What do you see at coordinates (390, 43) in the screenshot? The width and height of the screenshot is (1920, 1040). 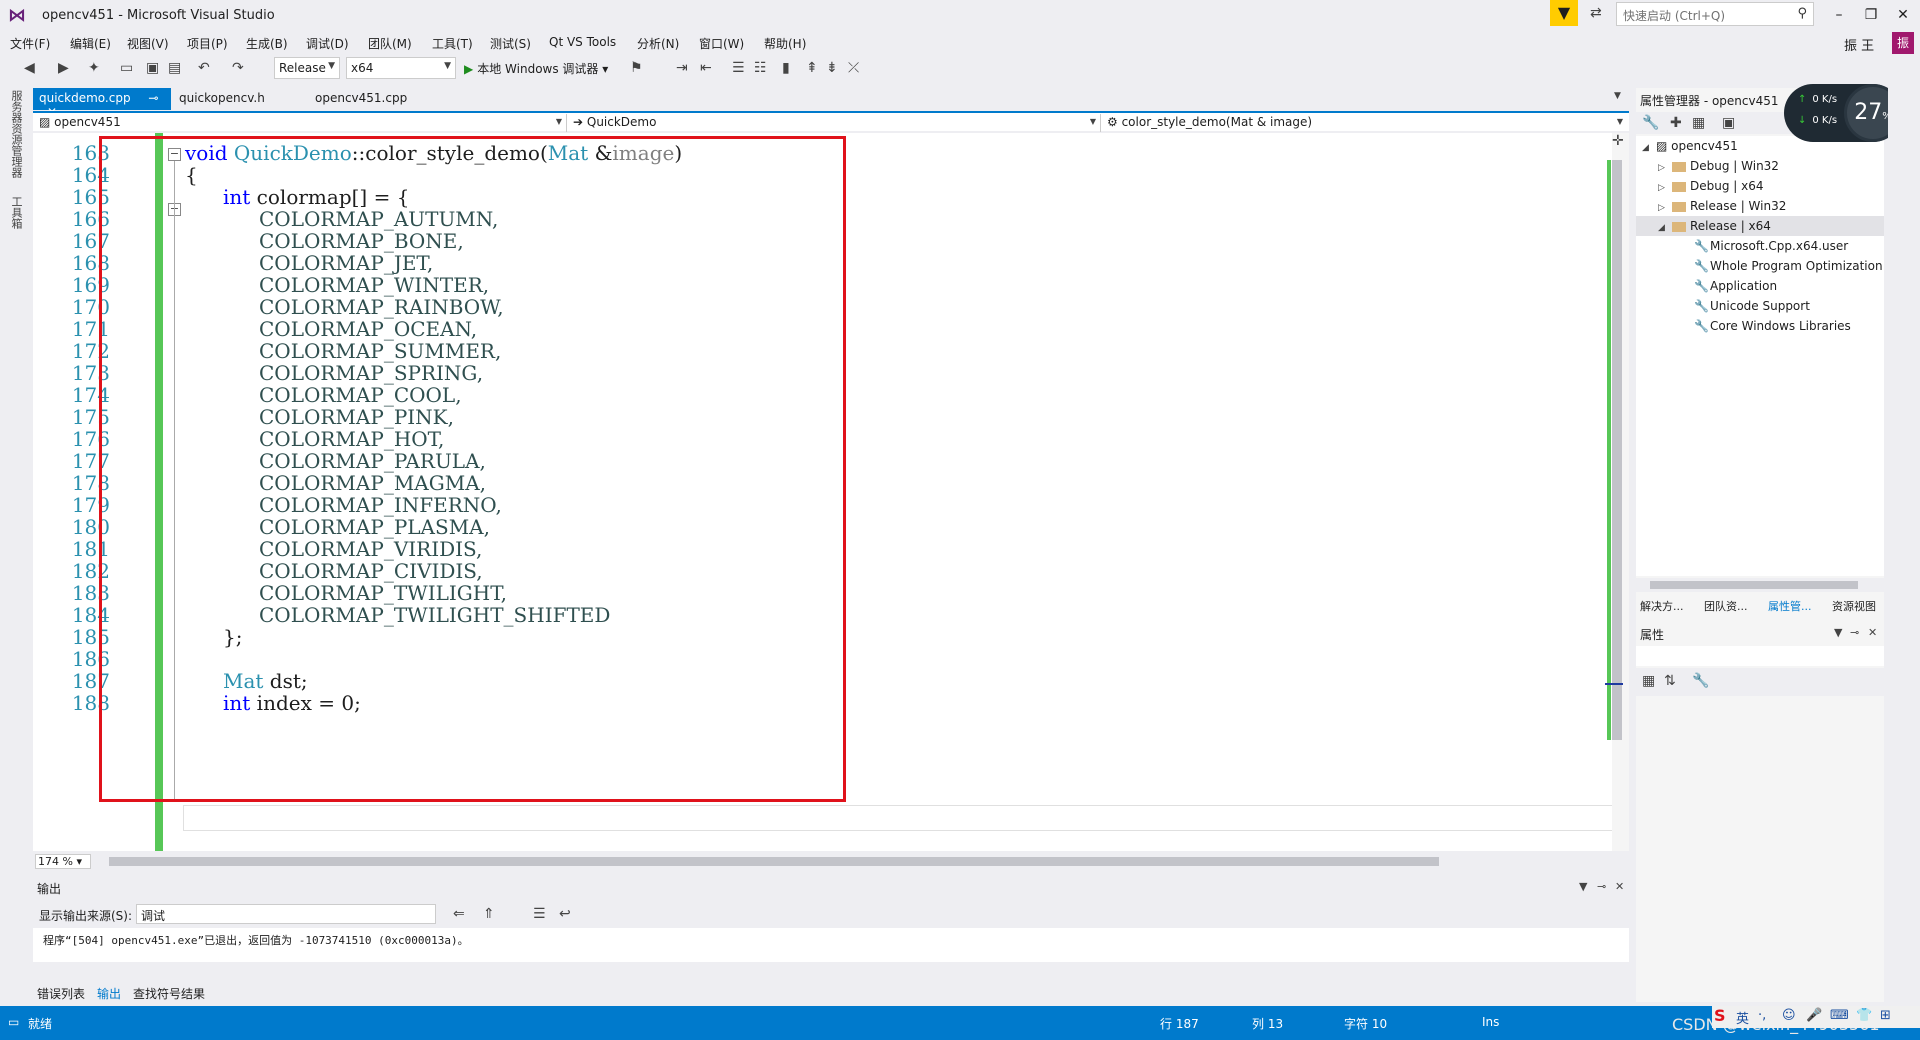 I see `menu-team: 团队(M)` at bounding box center [390, 43].